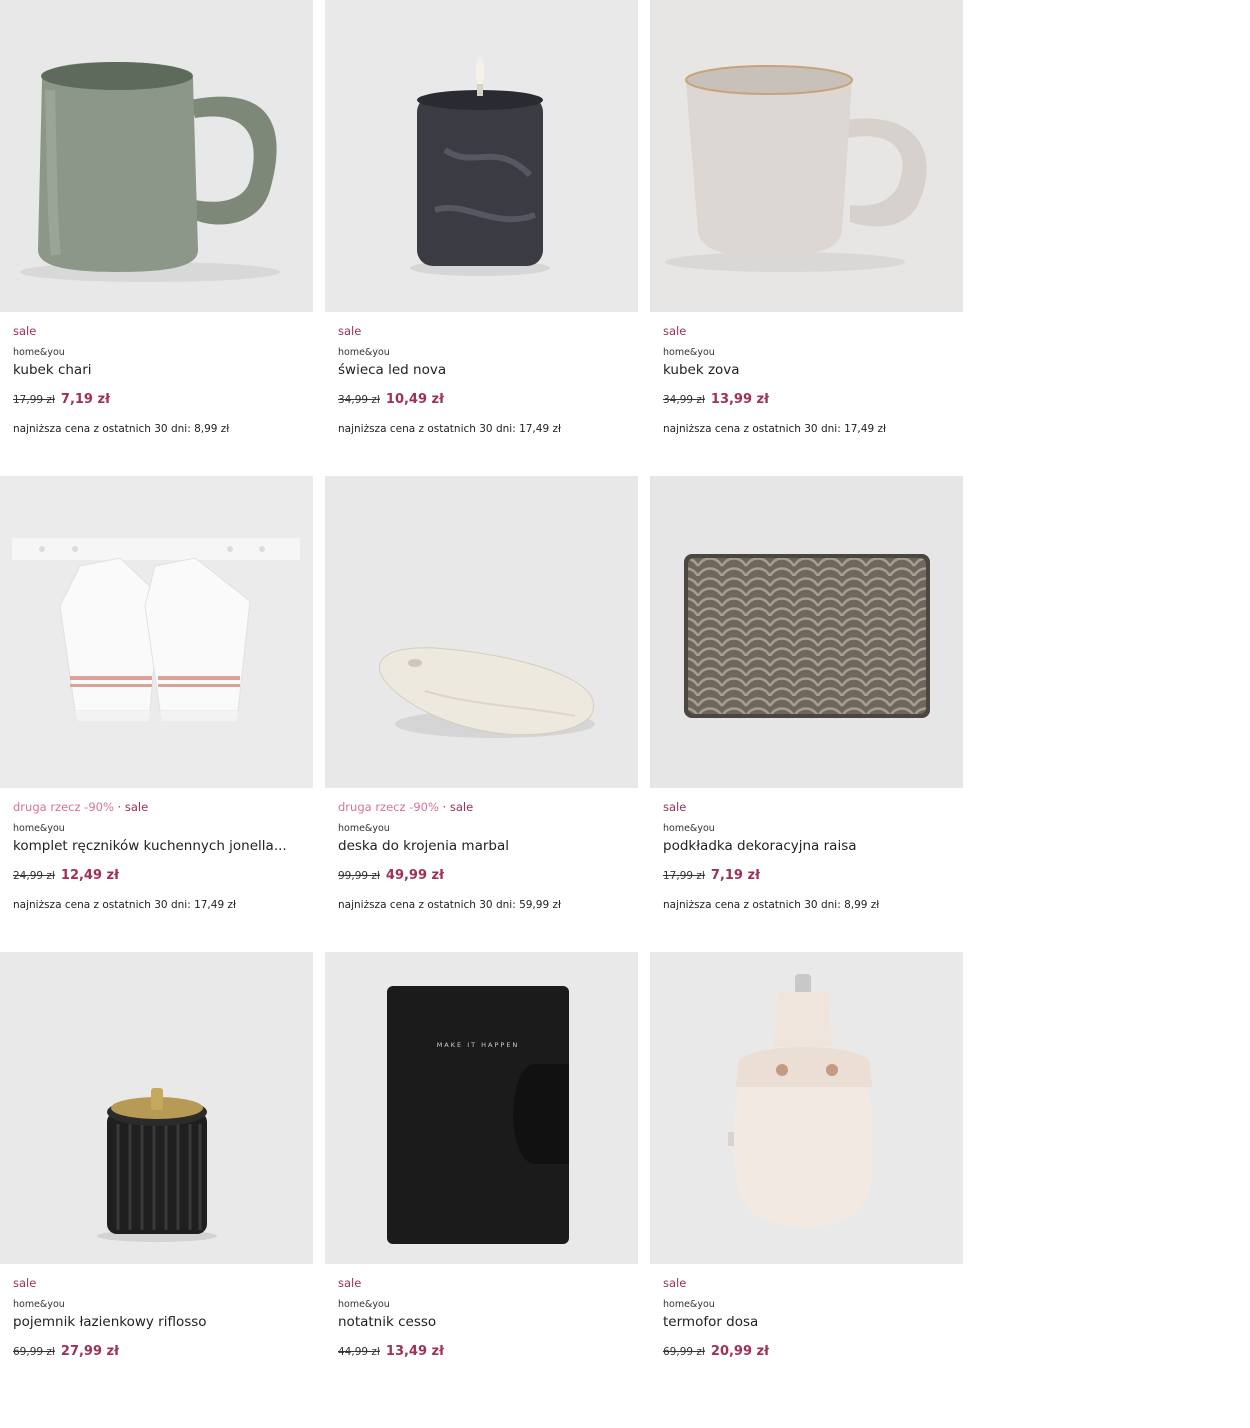  I want to click on new-price: 13,49 zł, so click(414, 1351).